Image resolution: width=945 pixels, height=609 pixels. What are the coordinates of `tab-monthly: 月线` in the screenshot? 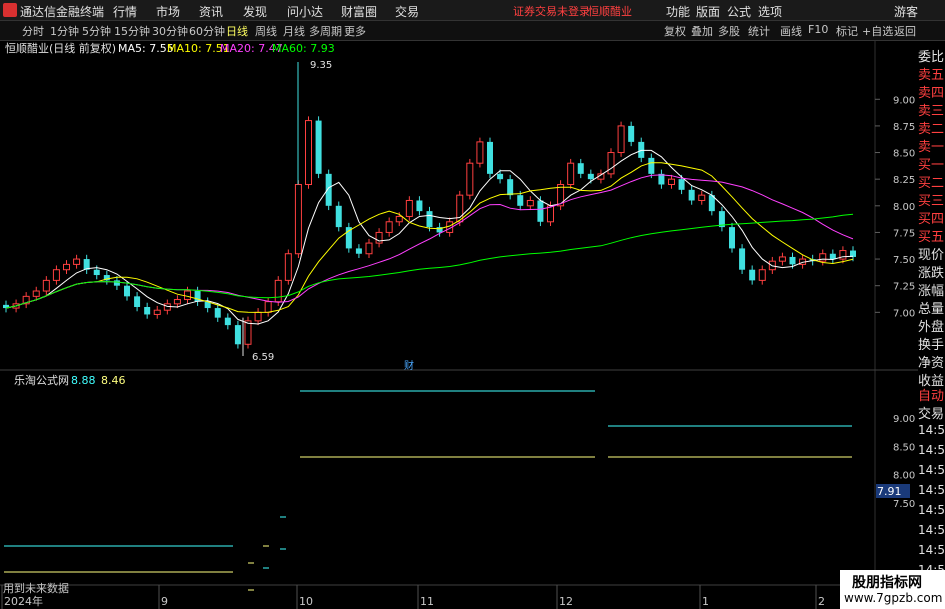 It's located at (294, 31).